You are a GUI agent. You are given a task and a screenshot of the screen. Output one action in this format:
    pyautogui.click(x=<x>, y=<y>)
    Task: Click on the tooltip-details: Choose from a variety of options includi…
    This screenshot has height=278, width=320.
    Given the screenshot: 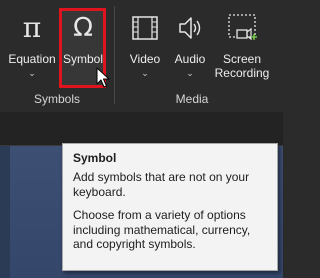 What is the action you would take?
    pyautogui.click(x=162, y=229)
    